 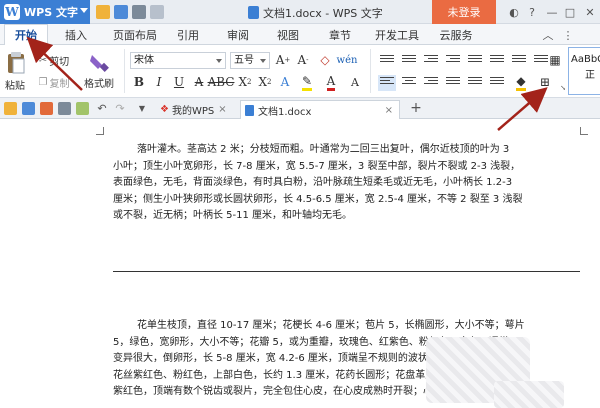 What do you see at coordinates (159, 82) in the screenshot?
I see `italic-icon: I` at bounding box center [159, 82].